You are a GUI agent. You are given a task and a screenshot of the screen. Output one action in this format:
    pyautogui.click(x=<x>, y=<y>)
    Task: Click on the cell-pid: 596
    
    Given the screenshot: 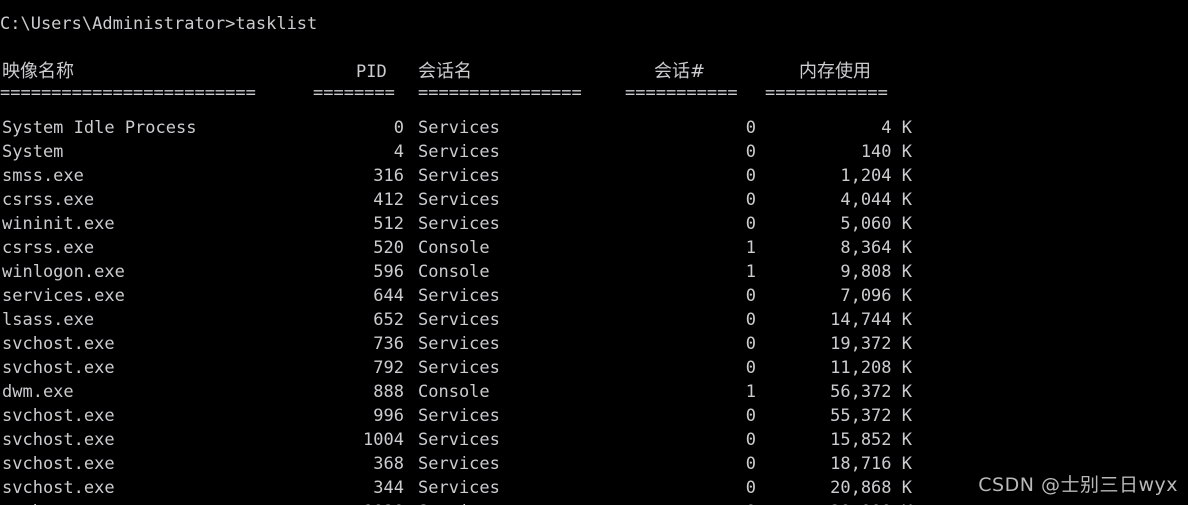 What is the action you would take?
    pyautogui.click(x=388, y=272)
    